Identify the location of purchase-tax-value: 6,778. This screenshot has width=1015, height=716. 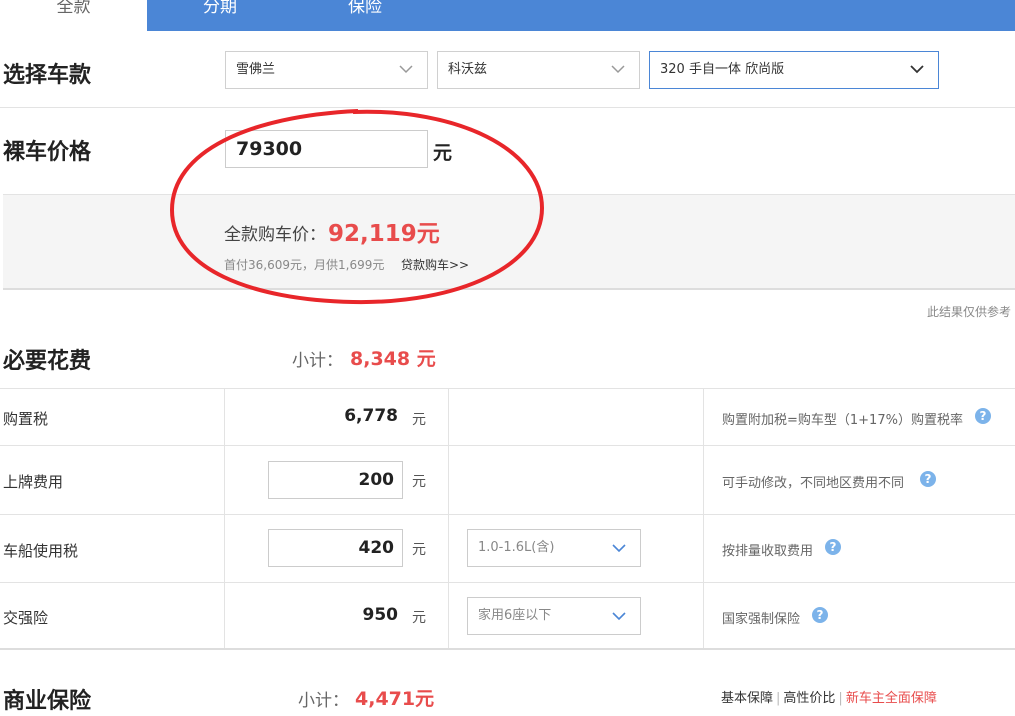
(371, 416).